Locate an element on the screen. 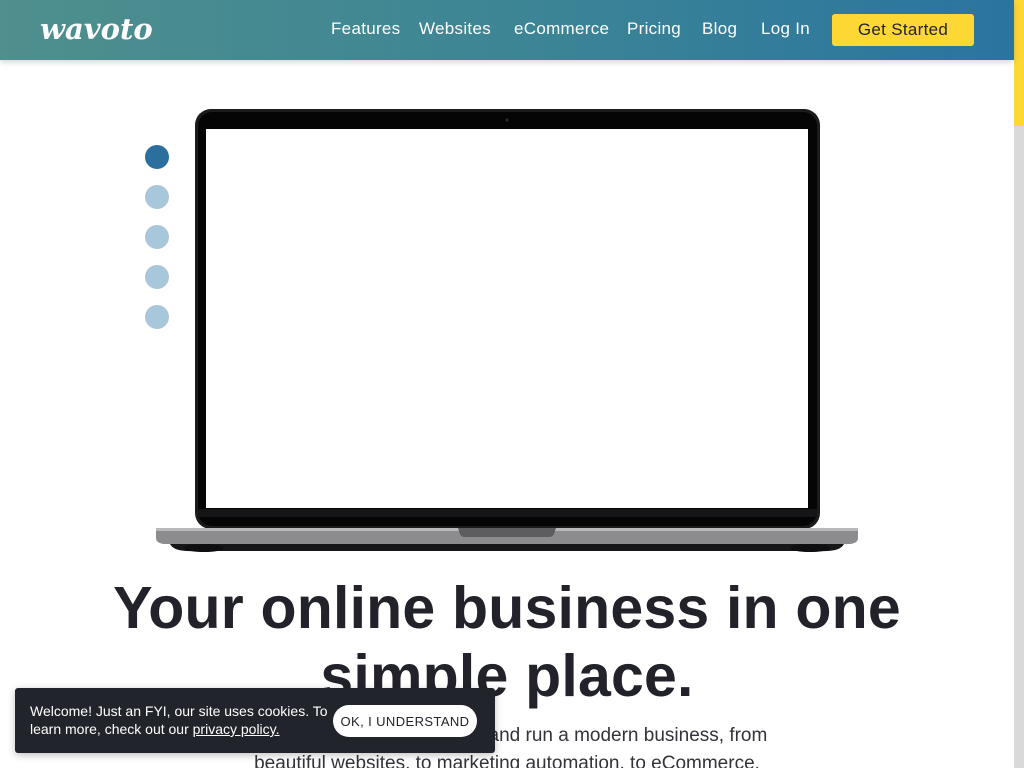 The width and height of the screenshot is (1024, 768). camera-icon is located at coordinates (507, 120).